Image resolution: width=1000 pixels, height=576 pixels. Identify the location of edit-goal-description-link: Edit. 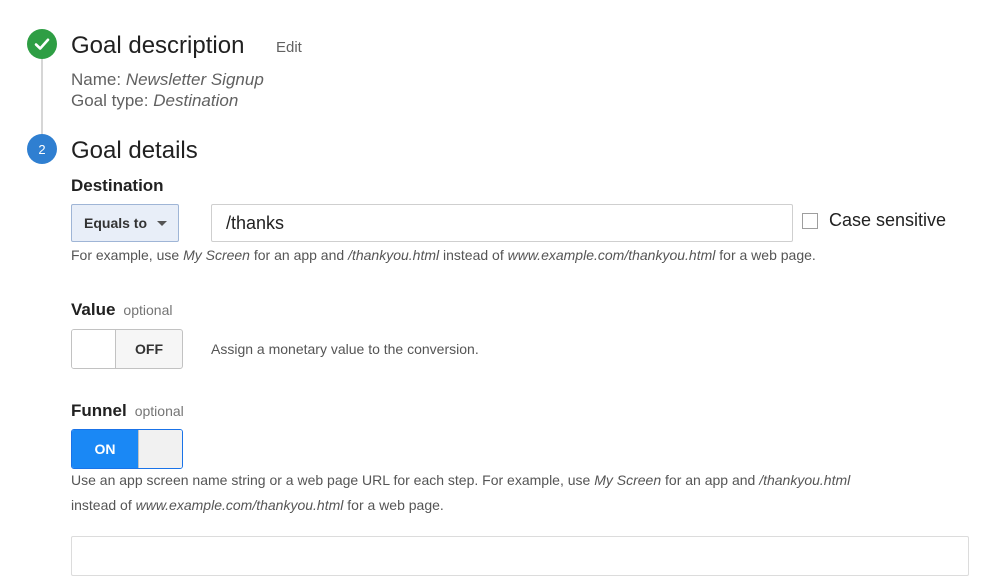
(289, 47).